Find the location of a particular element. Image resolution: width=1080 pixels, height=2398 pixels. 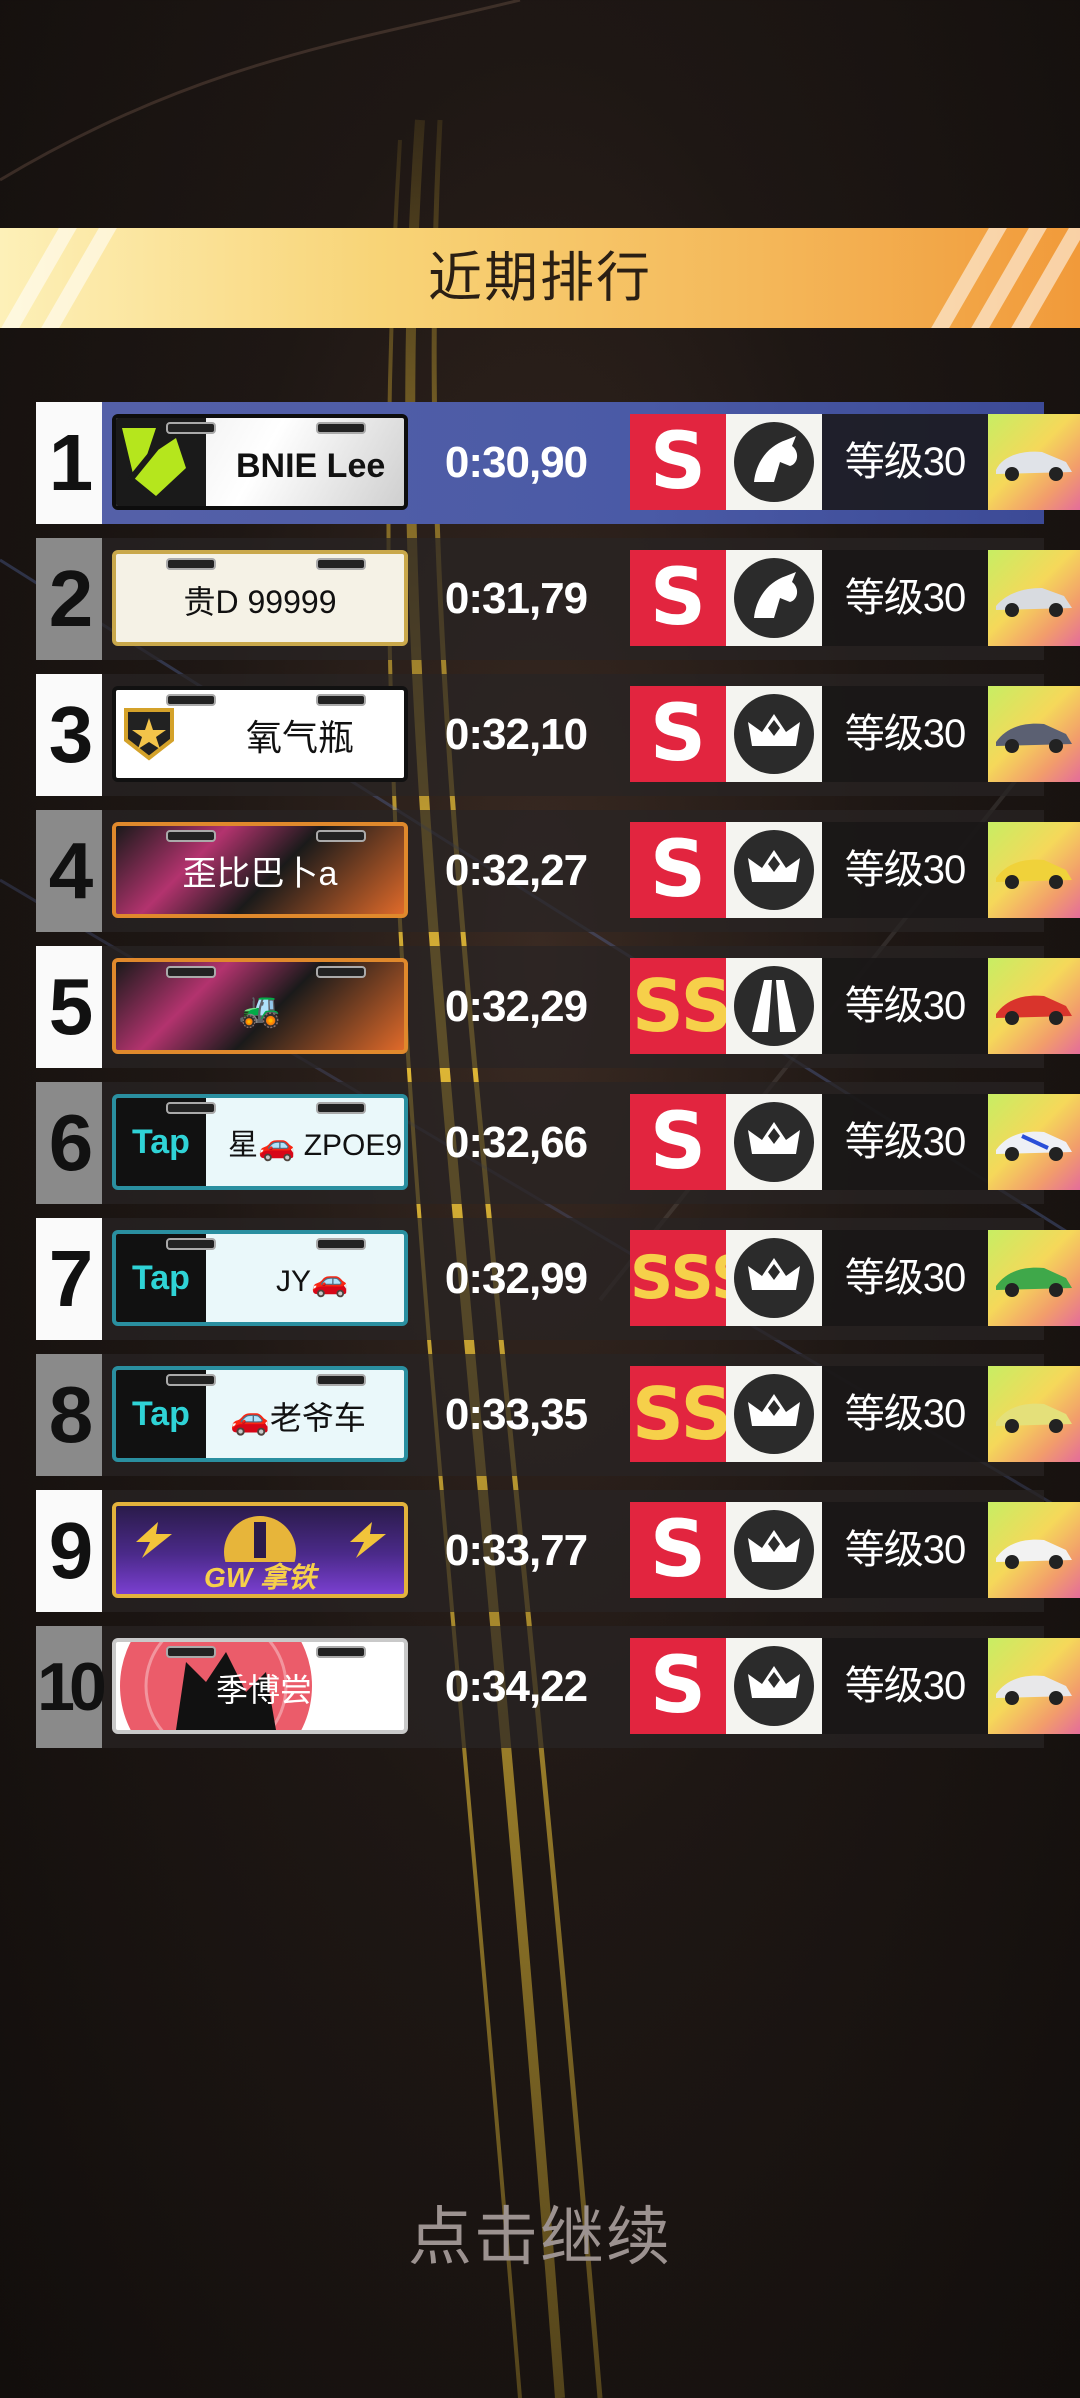

race-time: 0:32,99 is located at coordinates (516, 1278).